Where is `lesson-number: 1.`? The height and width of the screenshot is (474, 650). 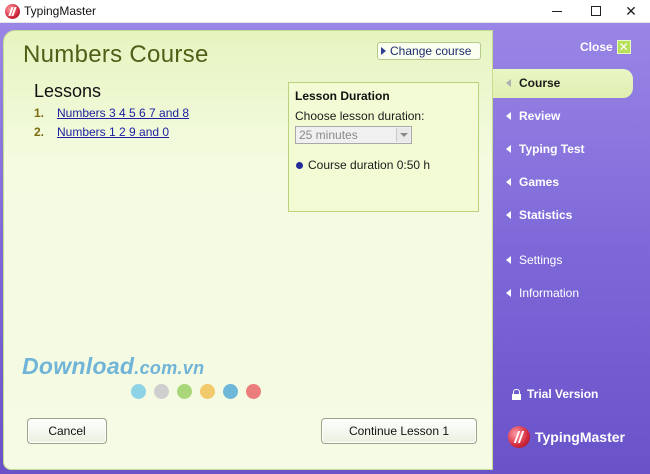 lesson-number: 1. is located at coordinates (39, 113).